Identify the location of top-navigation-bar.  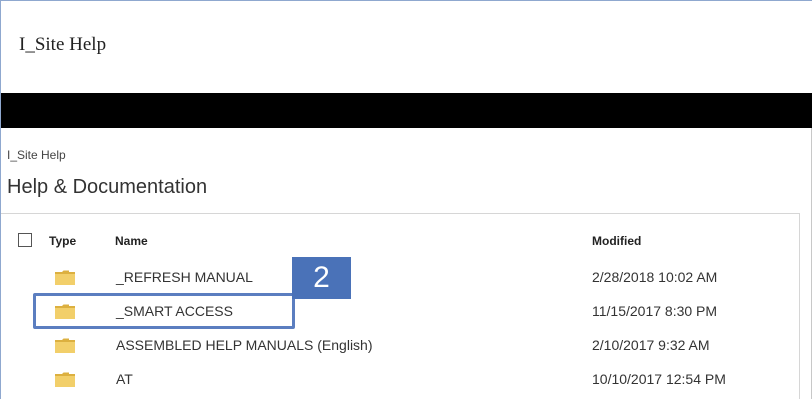
(406, 110).